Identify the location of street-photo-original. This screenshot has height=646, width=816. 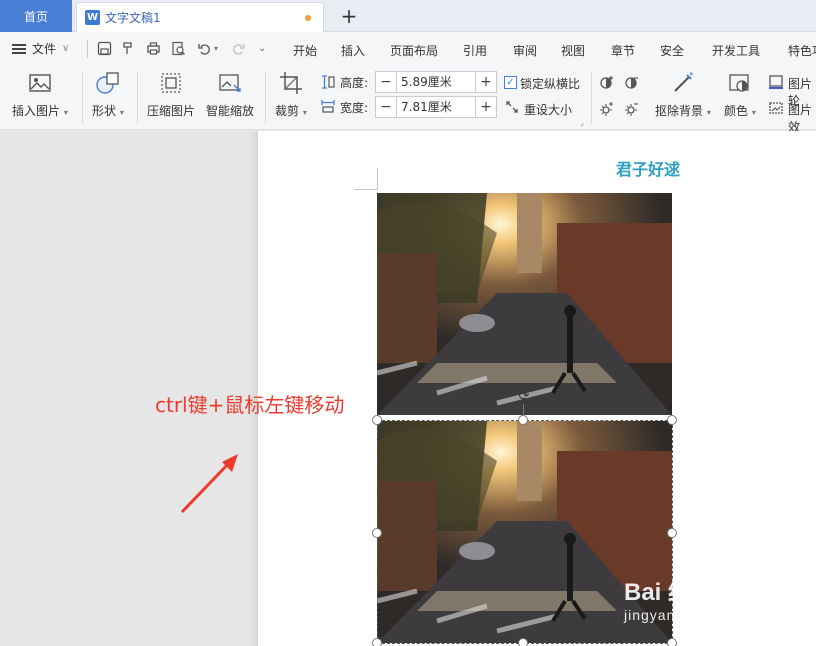
(524, 304).